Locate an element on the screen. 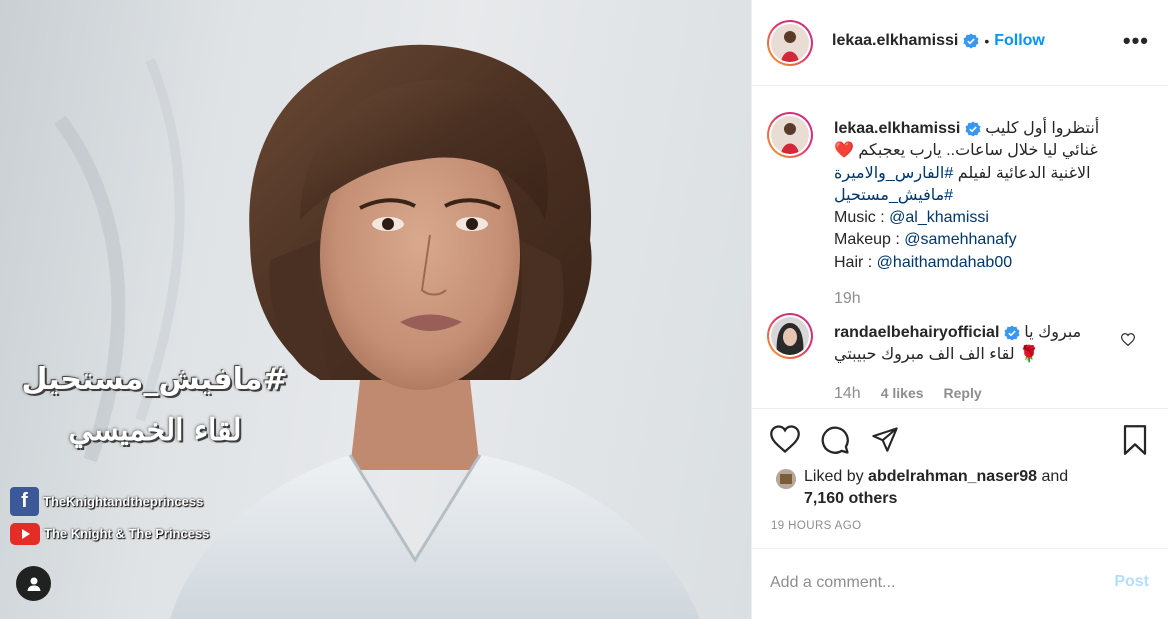 The image size is (1168, 619). caption-line-1: أنتظروا أول كليب is located at coordinates (1042, 128).